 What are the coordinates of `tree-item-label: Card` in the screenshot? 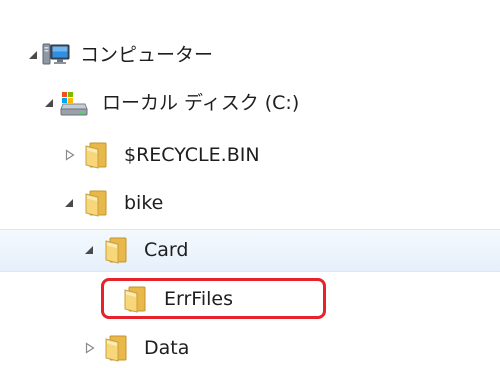 It's located at (166, 250).